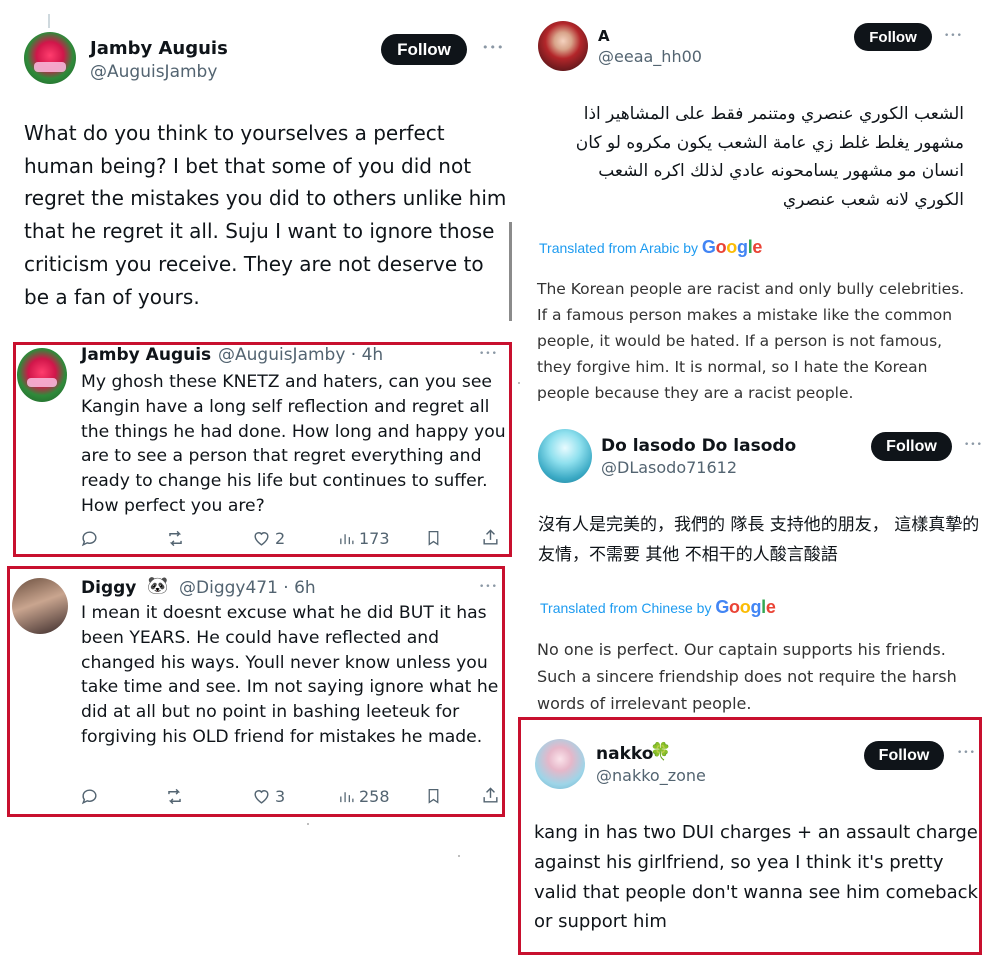  I want to click on author-handle: @AuguisJamby, so click(153, 72).